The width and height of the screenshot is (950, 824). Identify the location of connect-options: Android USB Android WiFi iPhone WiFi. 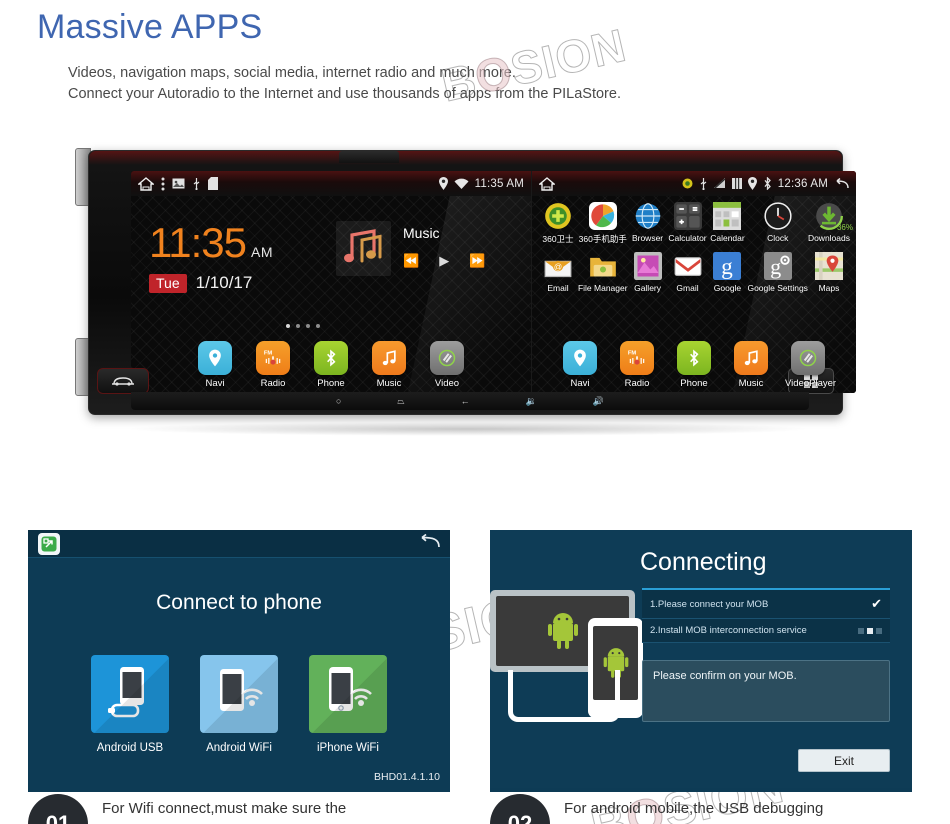
(239, 704).